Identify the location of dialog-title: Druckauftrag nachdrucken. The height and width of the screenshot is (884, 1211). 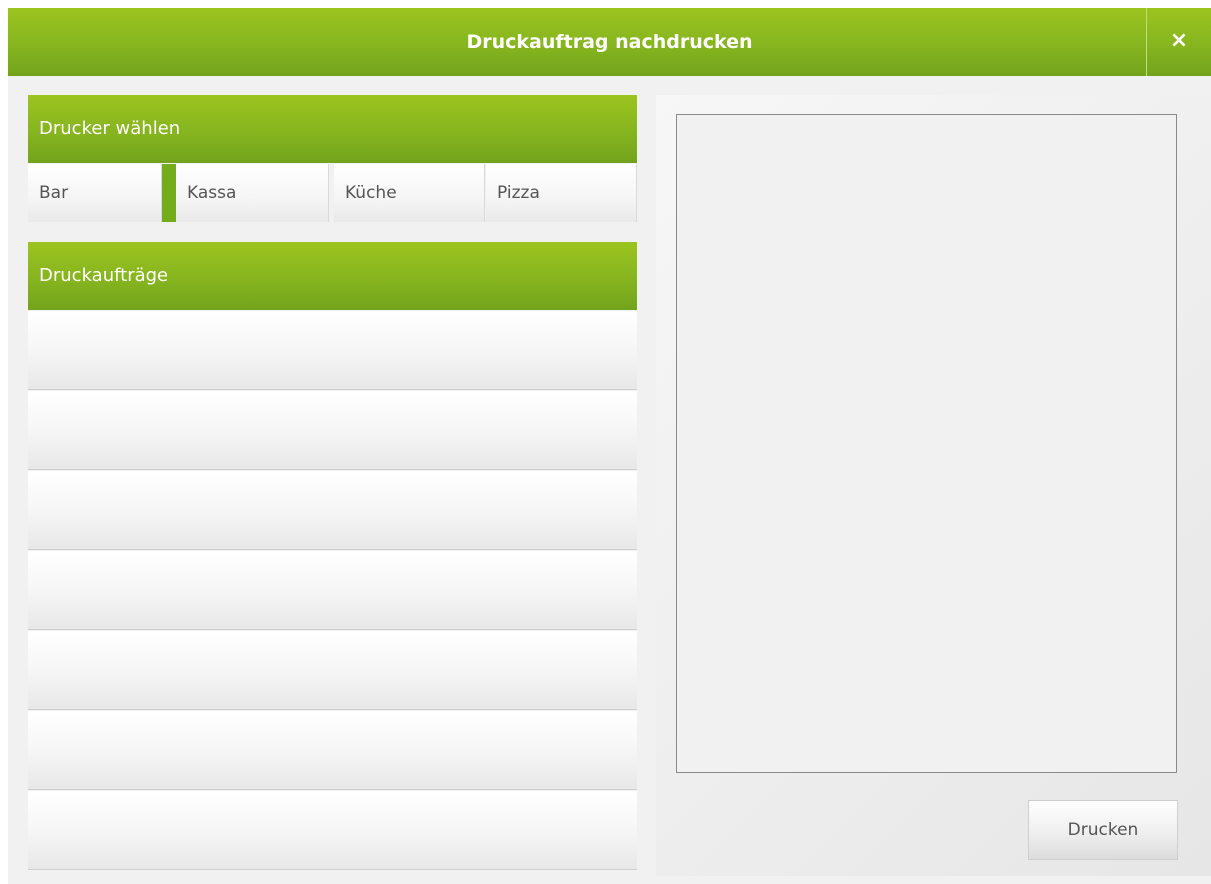
(609, 42).